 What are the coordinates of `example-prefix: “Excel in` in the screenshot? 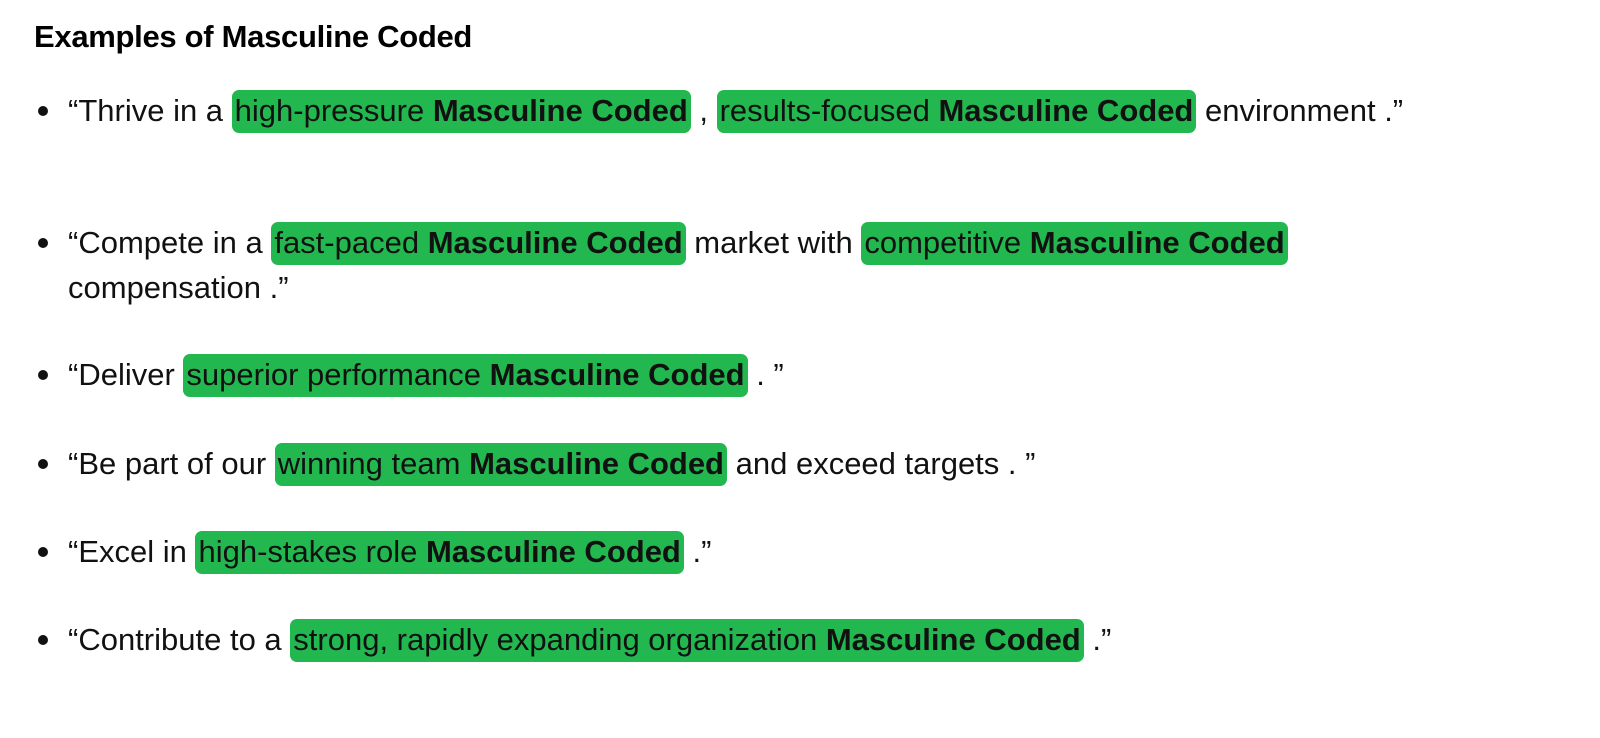 It's located at (132, 551).